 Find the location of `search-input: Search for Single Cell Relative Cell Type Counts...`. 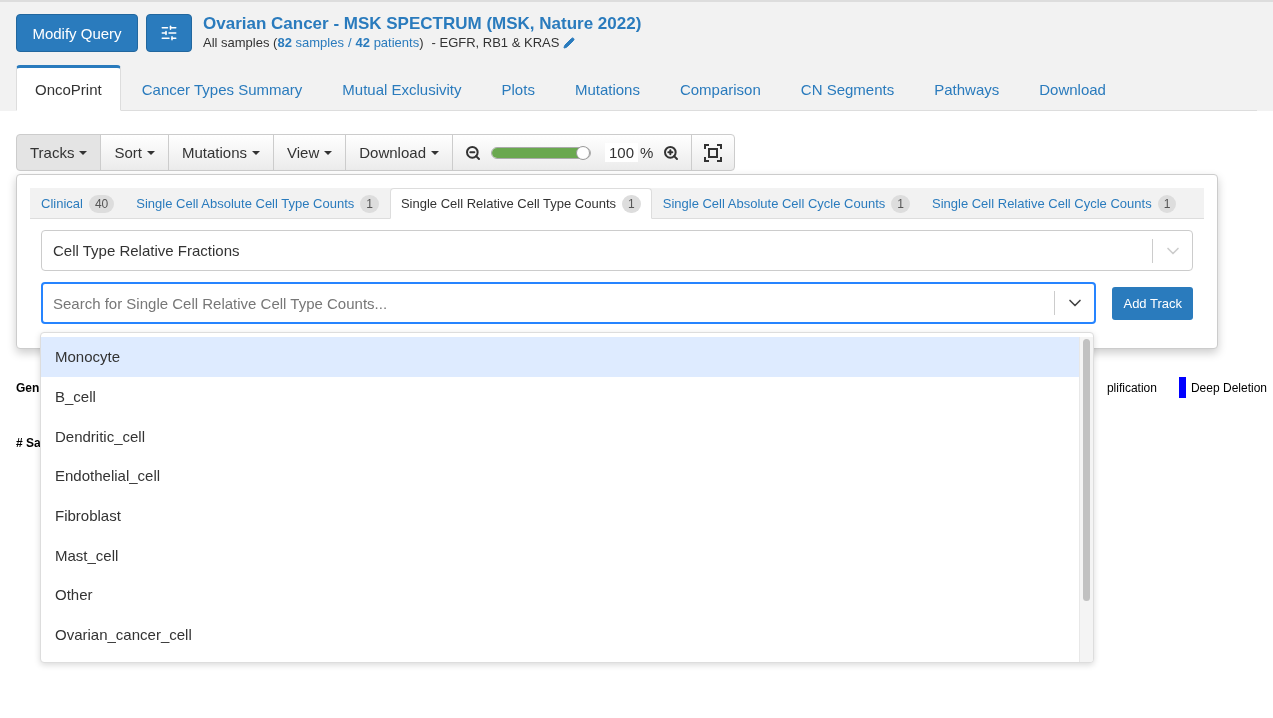

search-input: Search for Single Cell Relative Cell Type Counts... is located at coordinates (549, 303).